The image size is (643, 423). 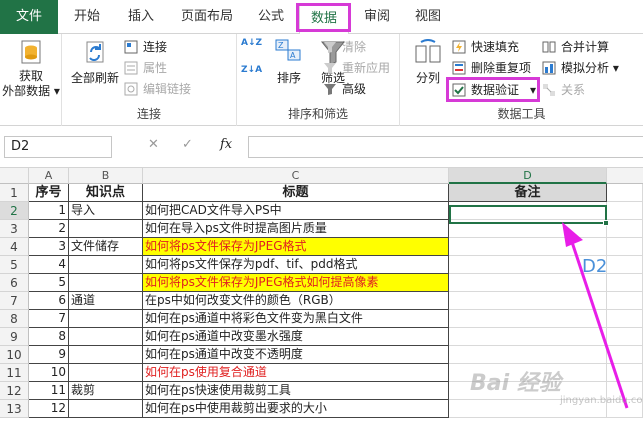 What do you see at coordinates (601, 400) in the screenshot?
I see `watermark-url: jingyan.baidu.com` at bounding box center [601, 400].